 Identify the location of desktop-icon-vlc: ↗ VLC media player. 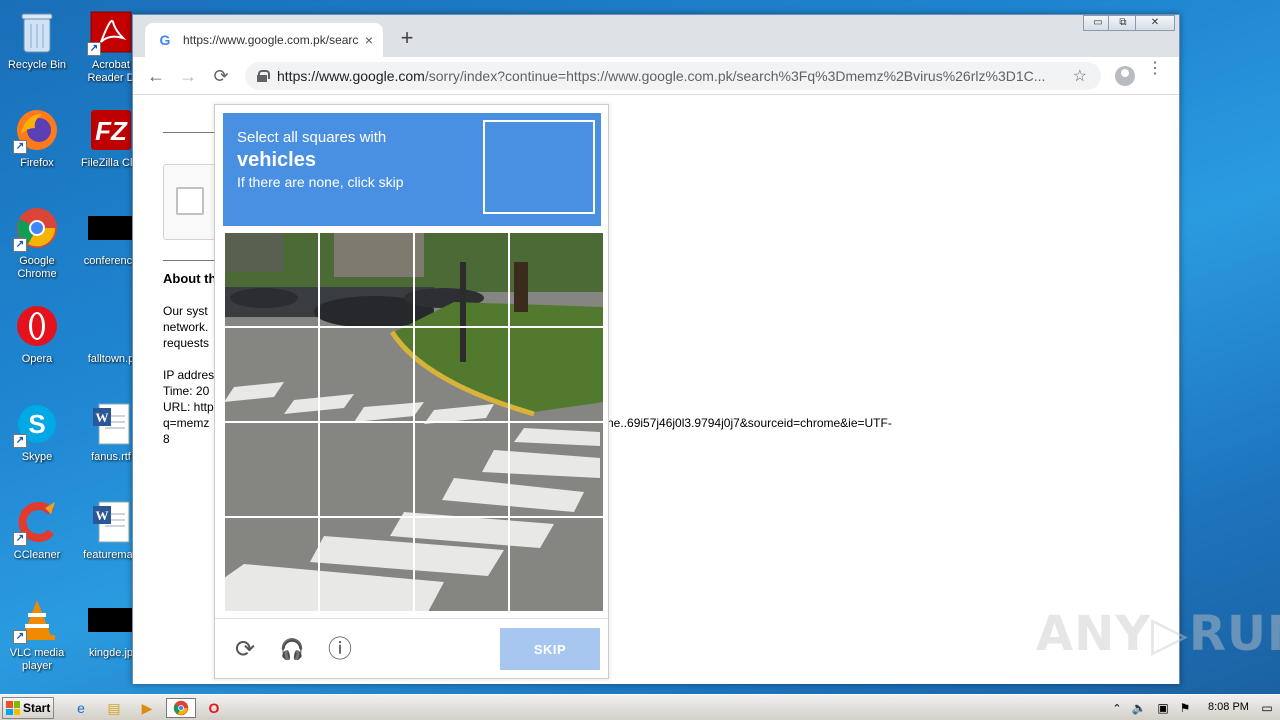
(37, 637).